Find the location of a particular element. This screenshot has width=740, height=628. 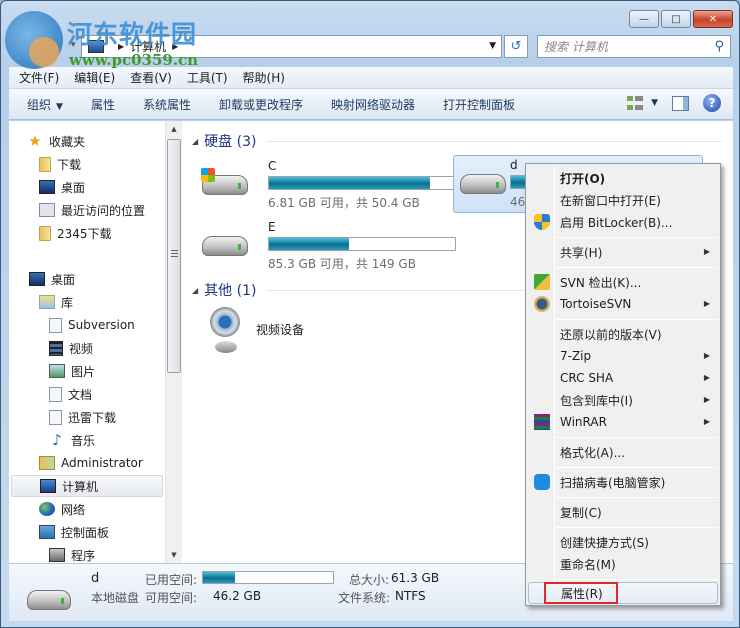

drive-e: E 85.3 GB 可用，共 149 GB is located at coordinates (326, 246).